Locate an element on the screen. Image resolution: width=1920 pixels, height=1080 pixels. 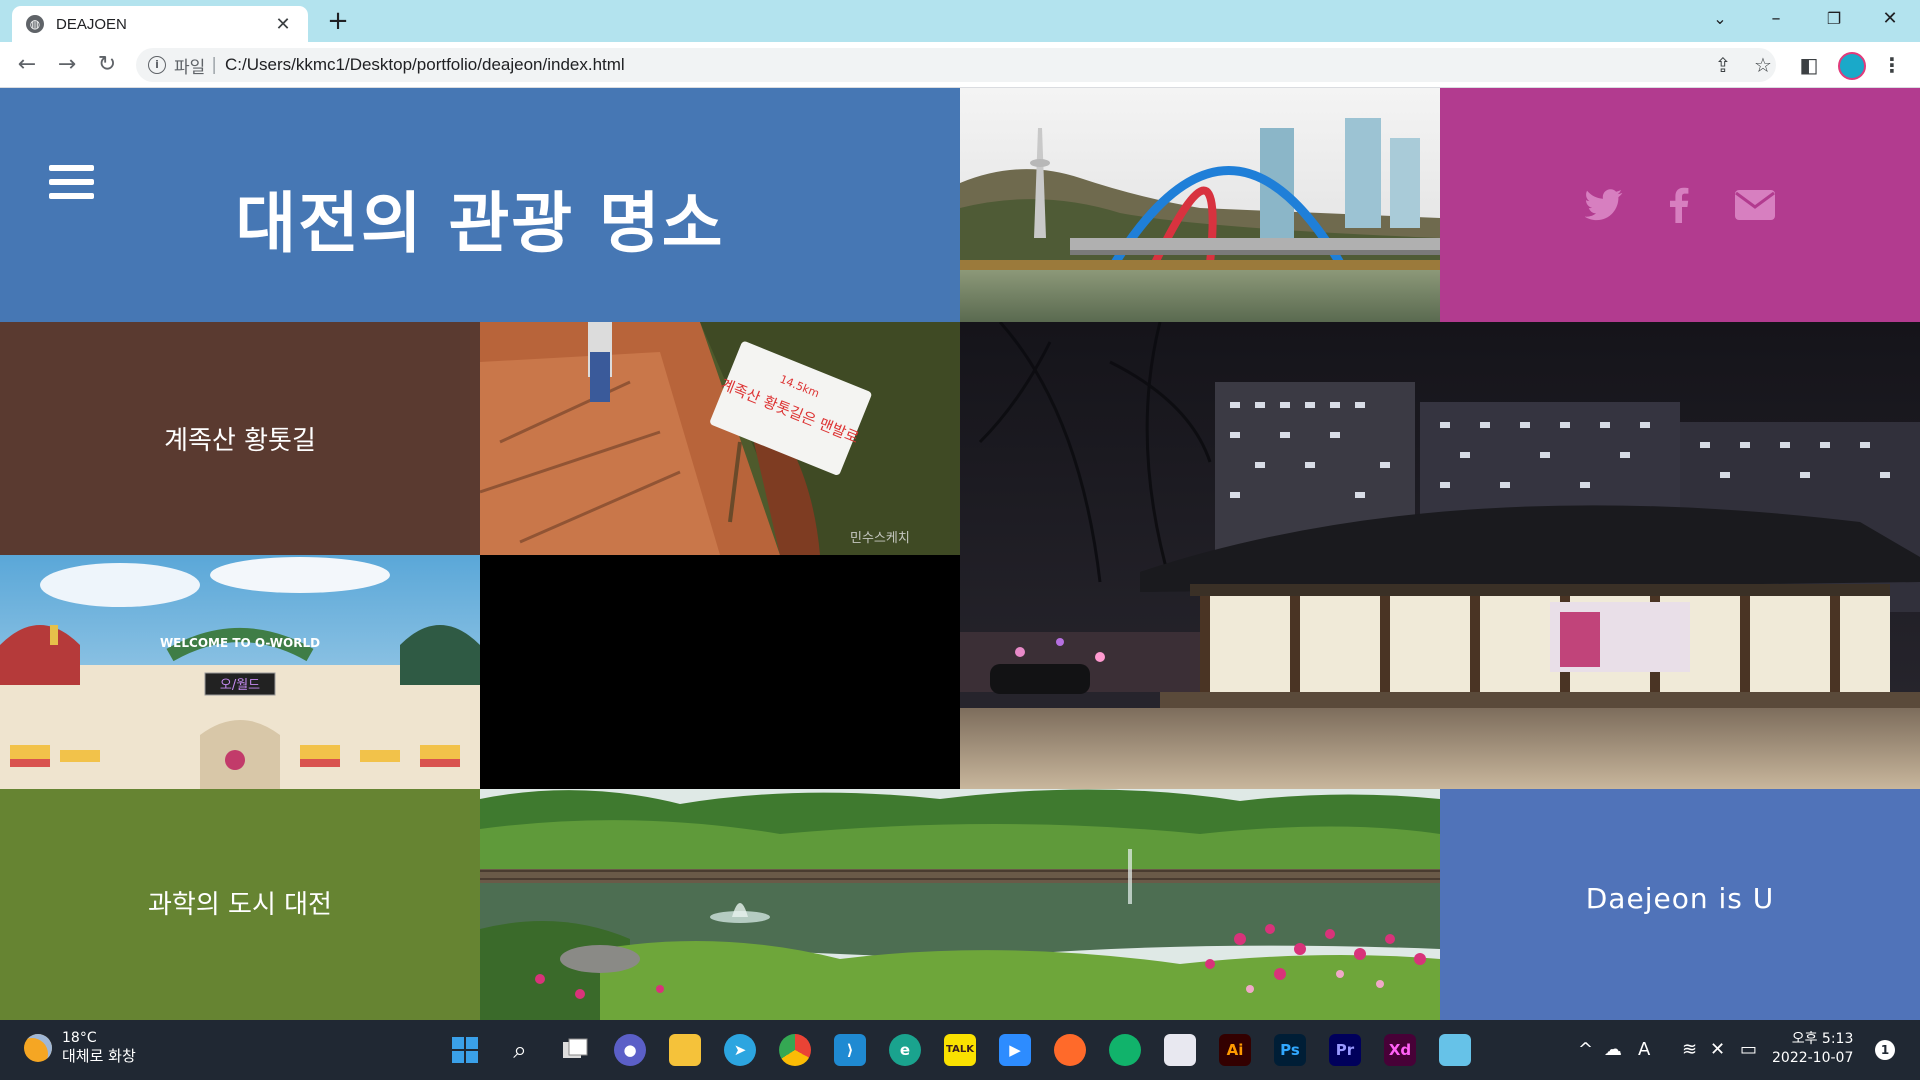
envelope-icon is located at coordinates (1755, 205).